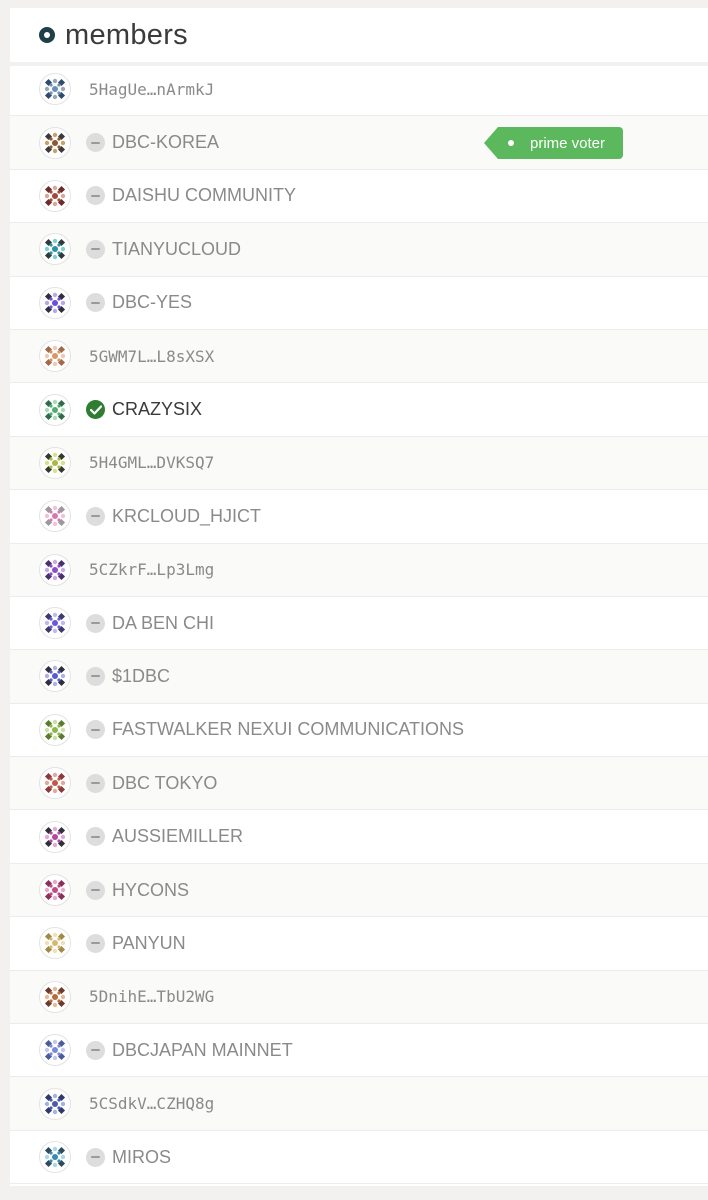 The height and width of the screenshot is (1200, 708). What do you see at coordinates (359, 997) in the screenshot?
I see `member-row: 5DnihE…TbU2WG` at bounding box center [359, 997].